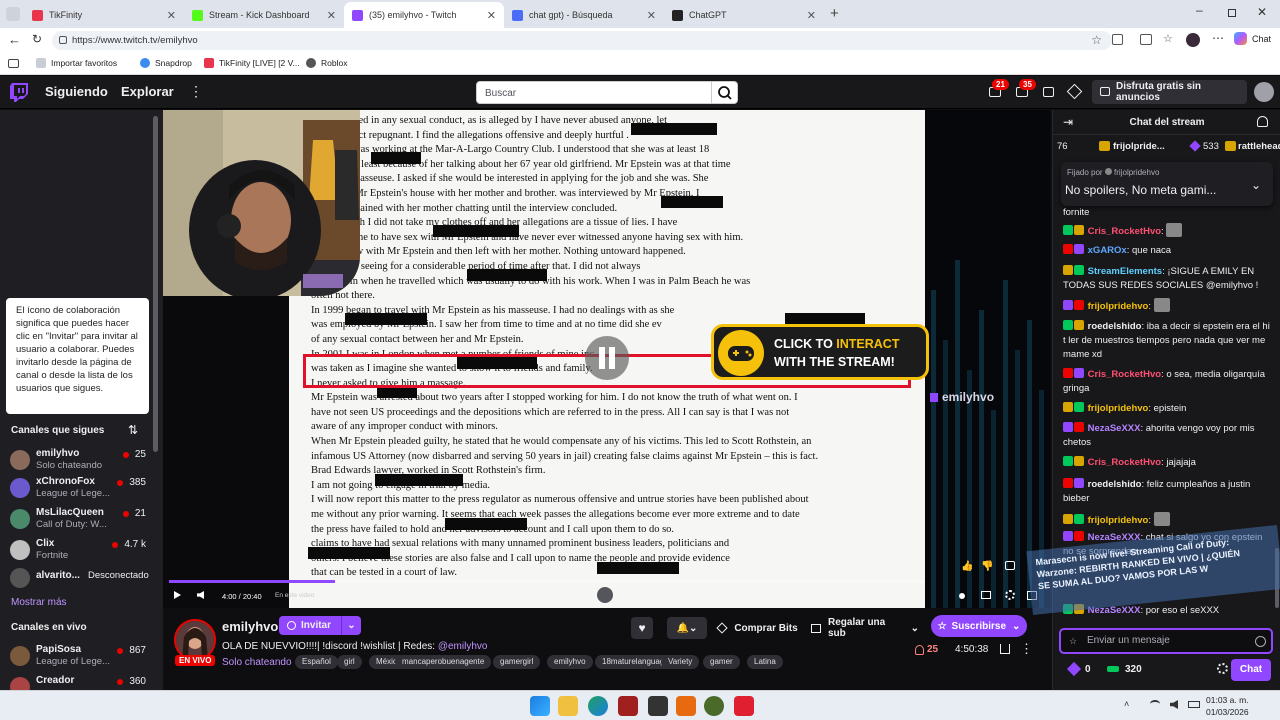  What do you see at coordinates (1252, 38) in the screenshot?
I see `copilot-chat-button: Chat` at bounding box center [1252, 38].